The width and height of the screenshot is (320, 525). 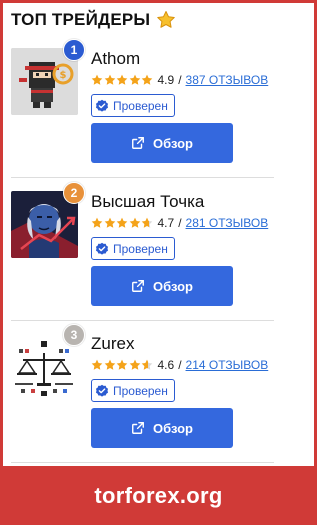 What do you see at coordinates (166, 223) in the screenshot?
I see `rating-score: 4.7` at bounding box center [166, 223].